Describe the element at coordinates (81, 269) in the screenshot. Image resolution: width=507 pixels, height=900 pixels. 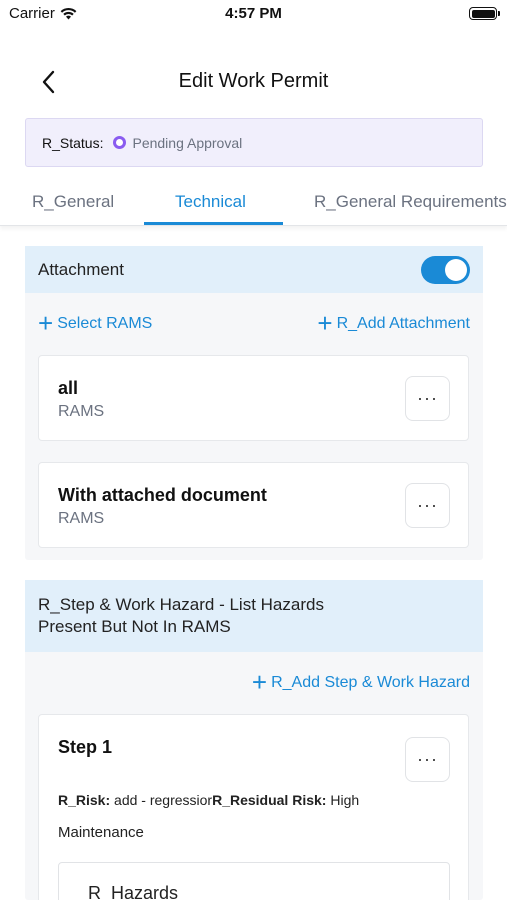
I see `attachment-title: Attachment` at that location.